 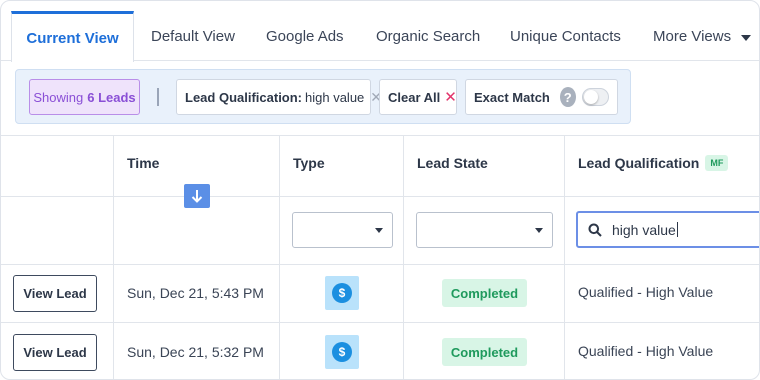 What do you see at coordinates (512, 97) in the screenshot?
I see `exact-match-label: Exact Match` at bounding box center [512, 97].